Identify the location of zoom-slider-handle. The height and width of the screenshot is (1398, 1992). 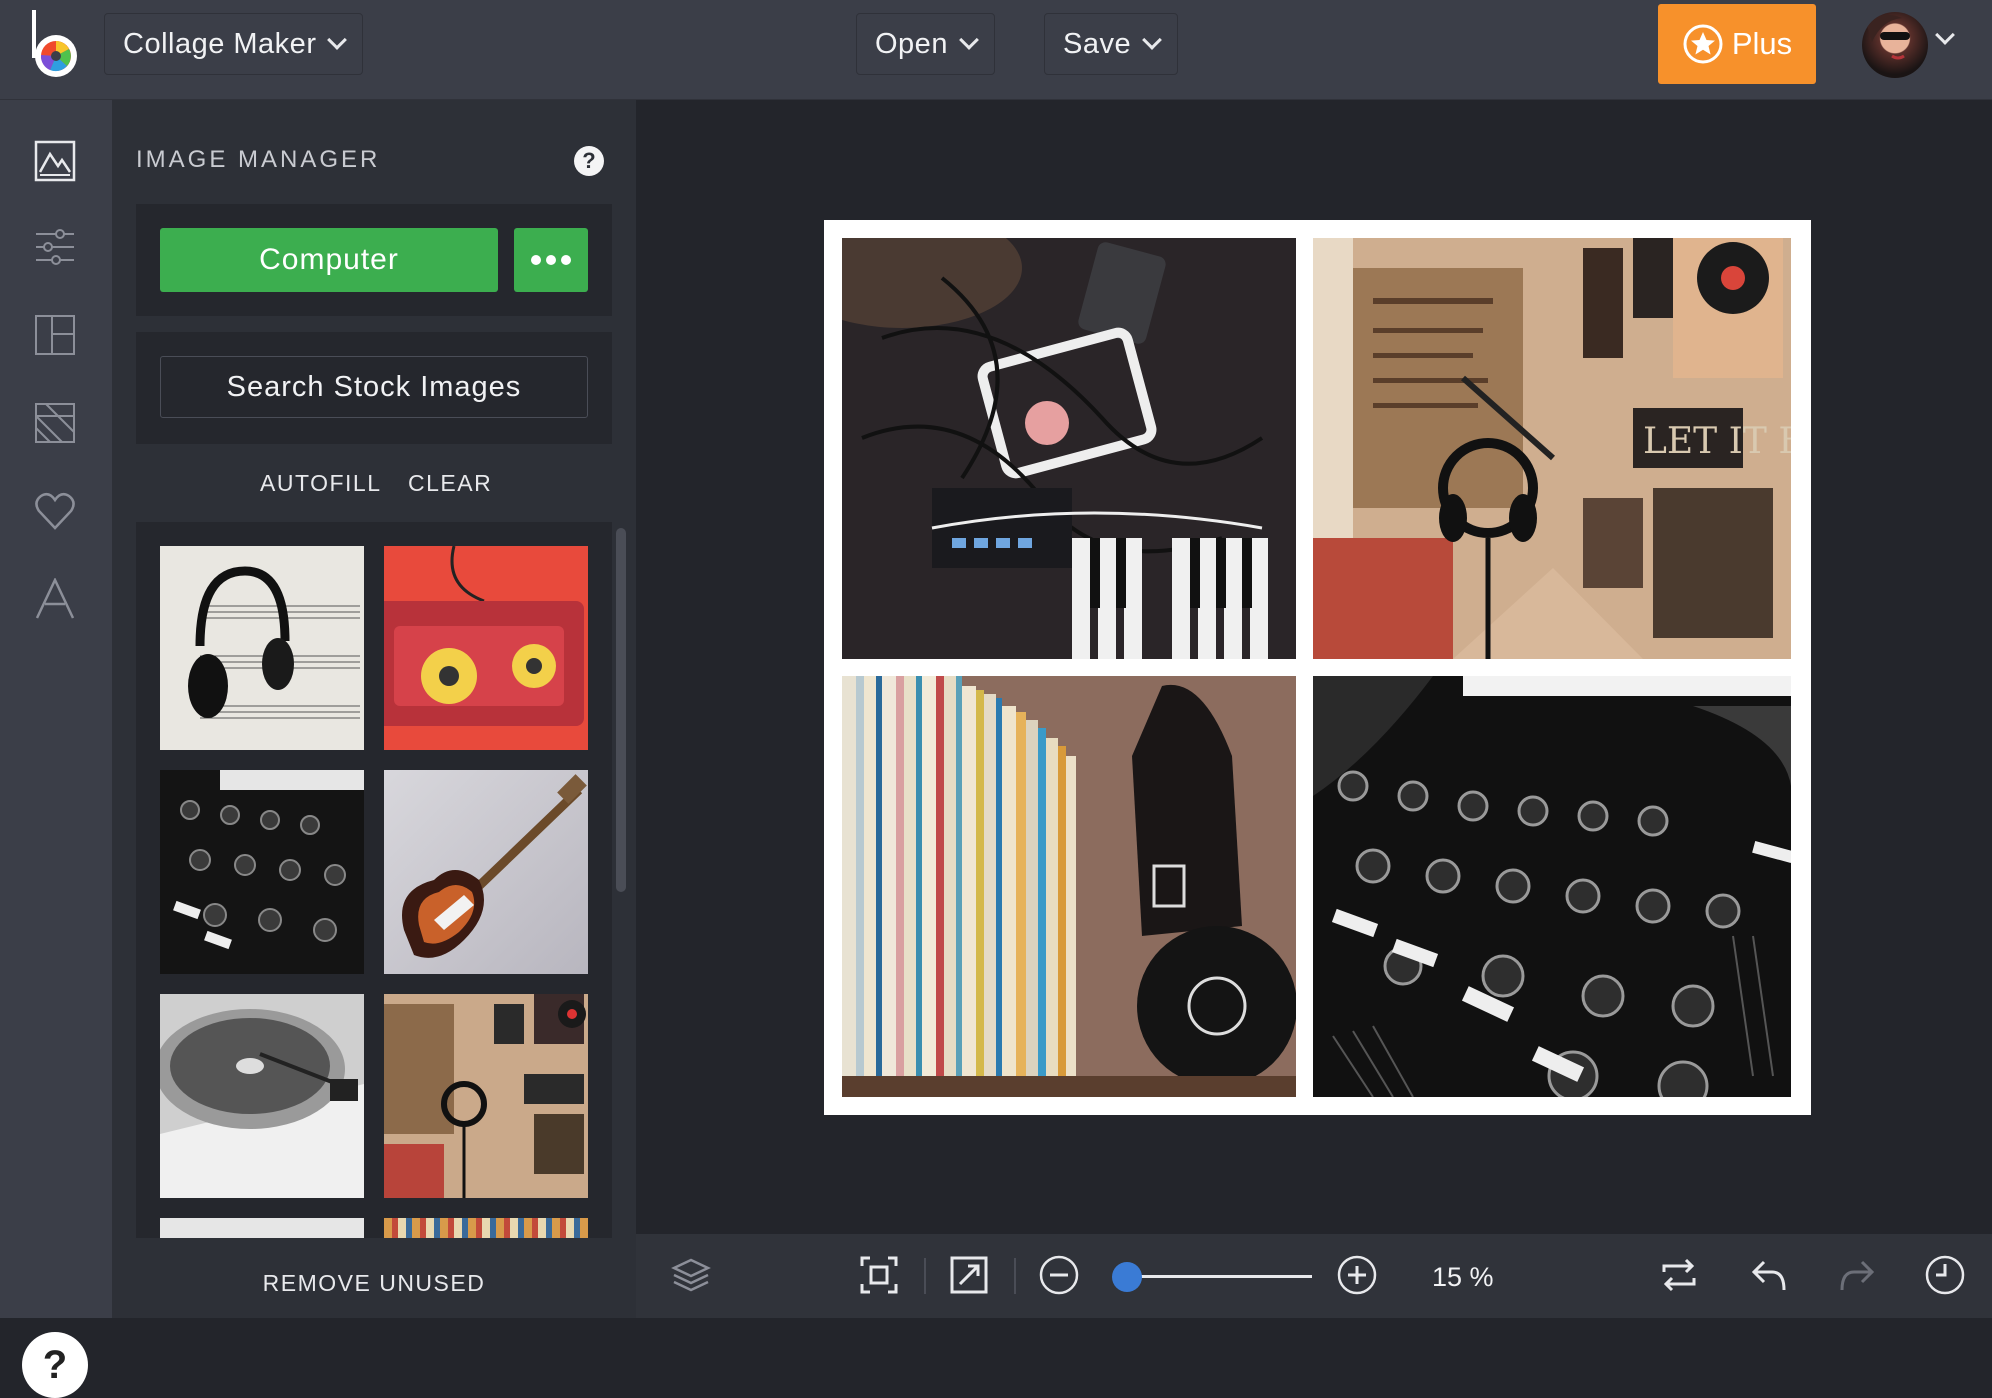
(1127, 1277).